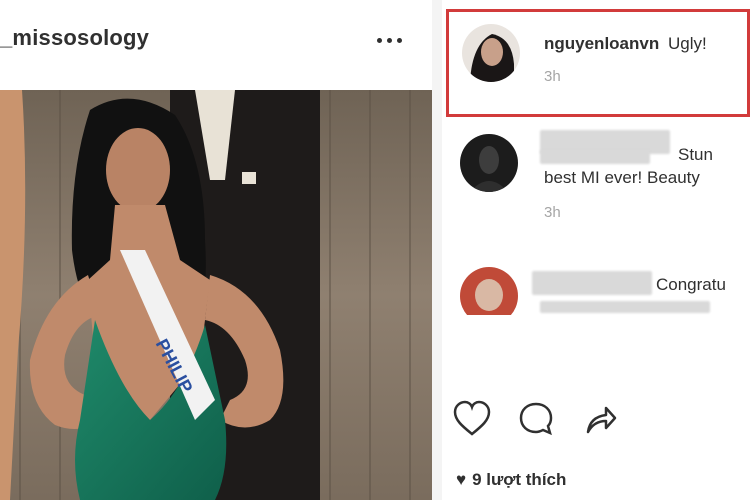 The width and height of the screenshot is (750, 500). Describe the element at coordinates (601, 419) in the screenshot. I see `share-arrow-icon` at that location.